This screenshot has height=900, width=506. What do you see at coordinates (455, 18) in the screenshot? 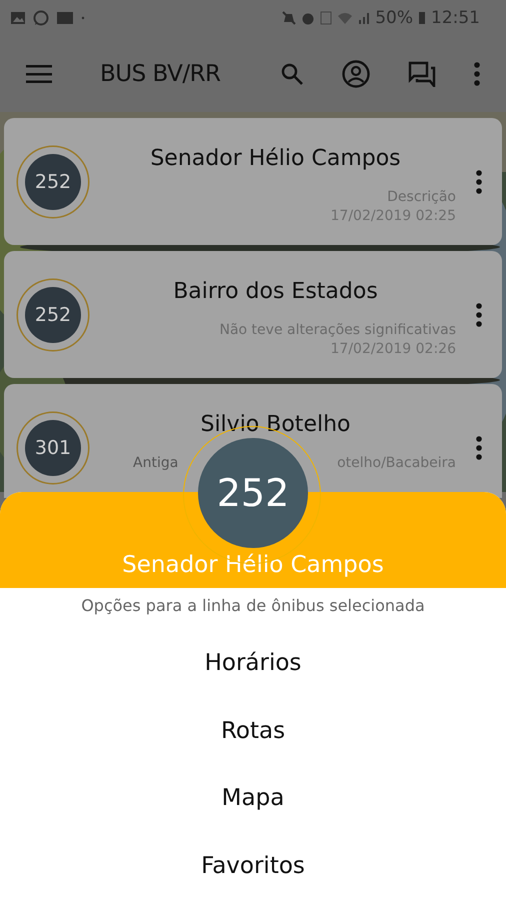
I see `clock: 12:51` at bounding box center [455, 18].